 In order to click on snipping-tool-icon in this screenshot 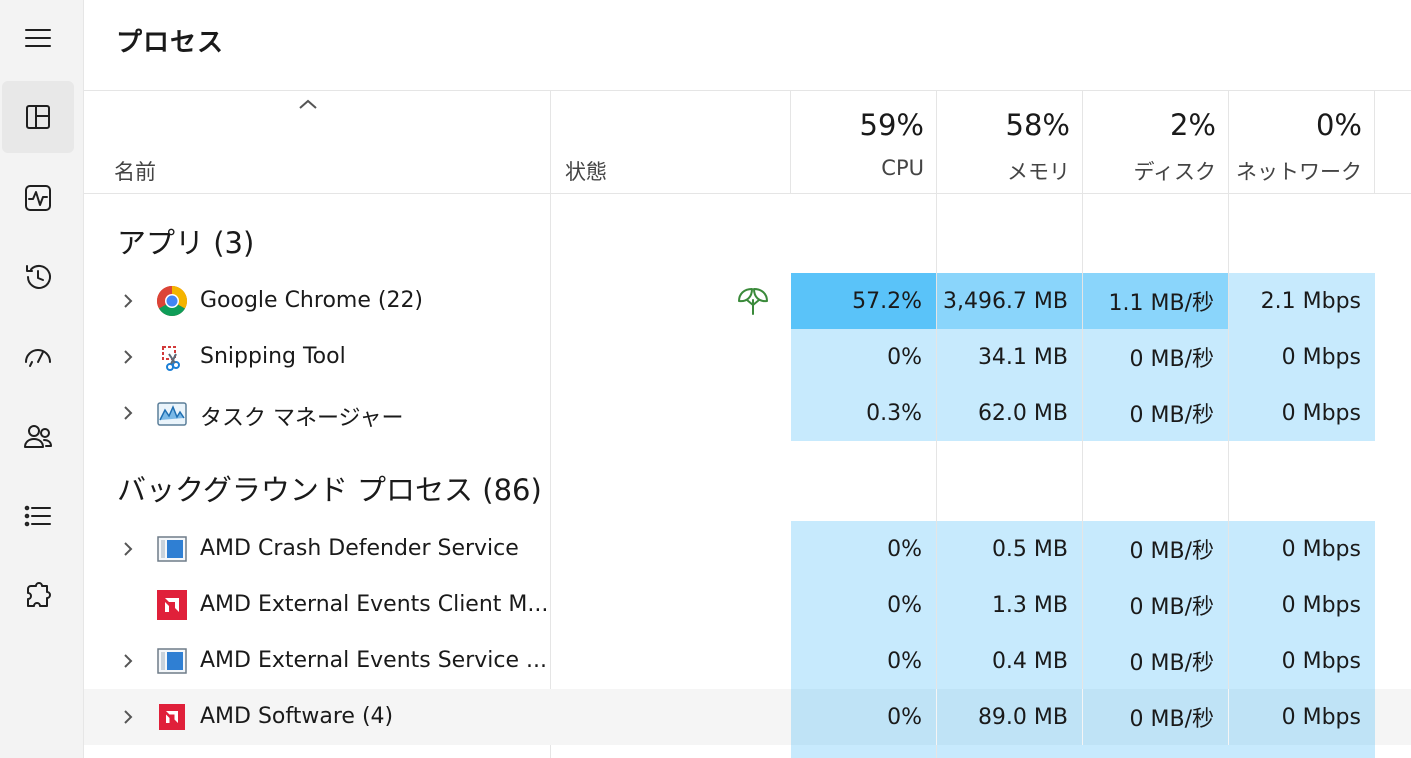, I will do `click(171, 358)`.